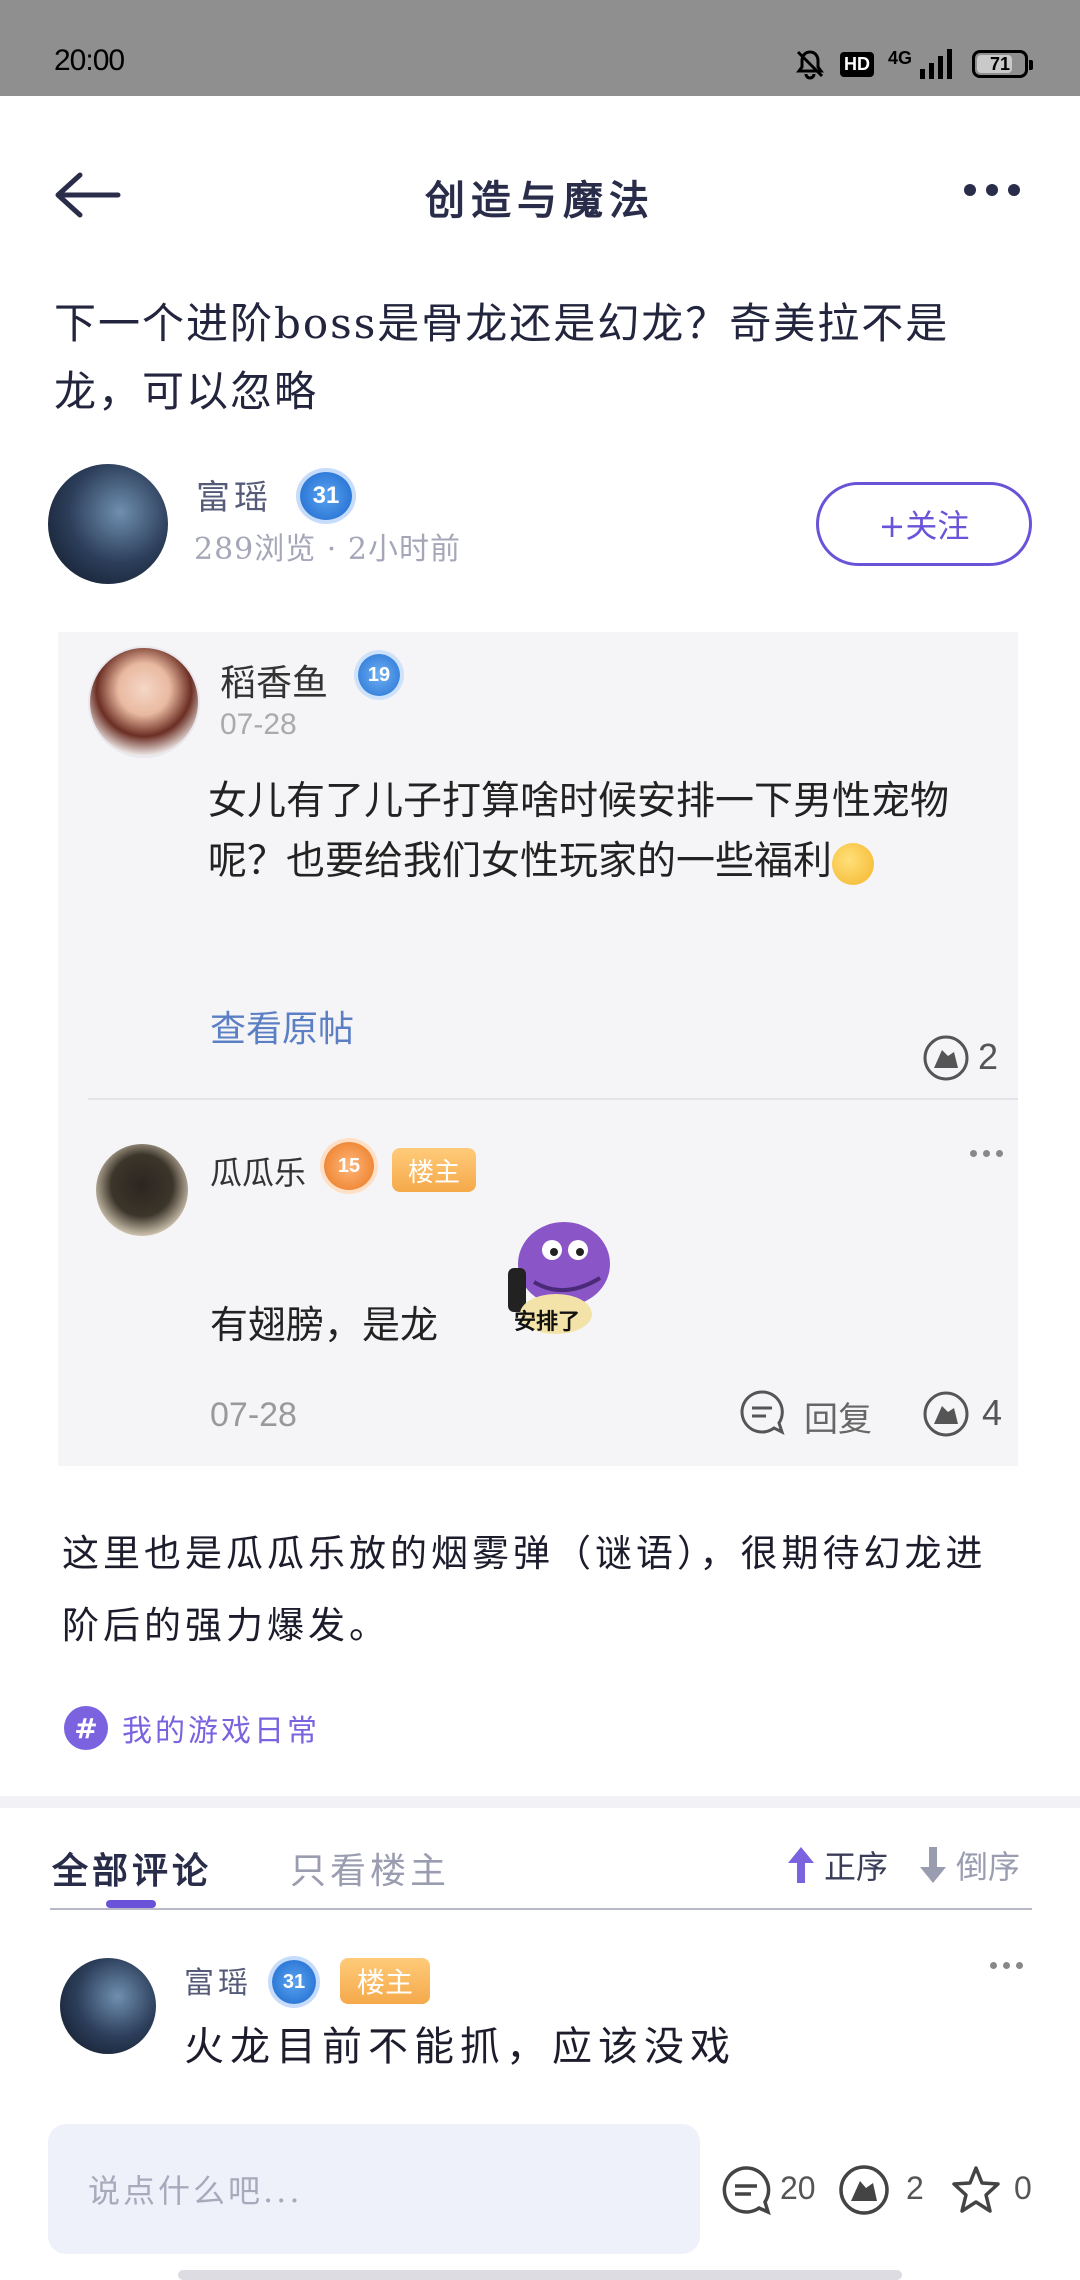 This screenshot has width=1080, height=2280. Describe the element at coordinates (540, 48) in the screenshot. I see `status-bar: 20:00 HD 4G 71` at that location.